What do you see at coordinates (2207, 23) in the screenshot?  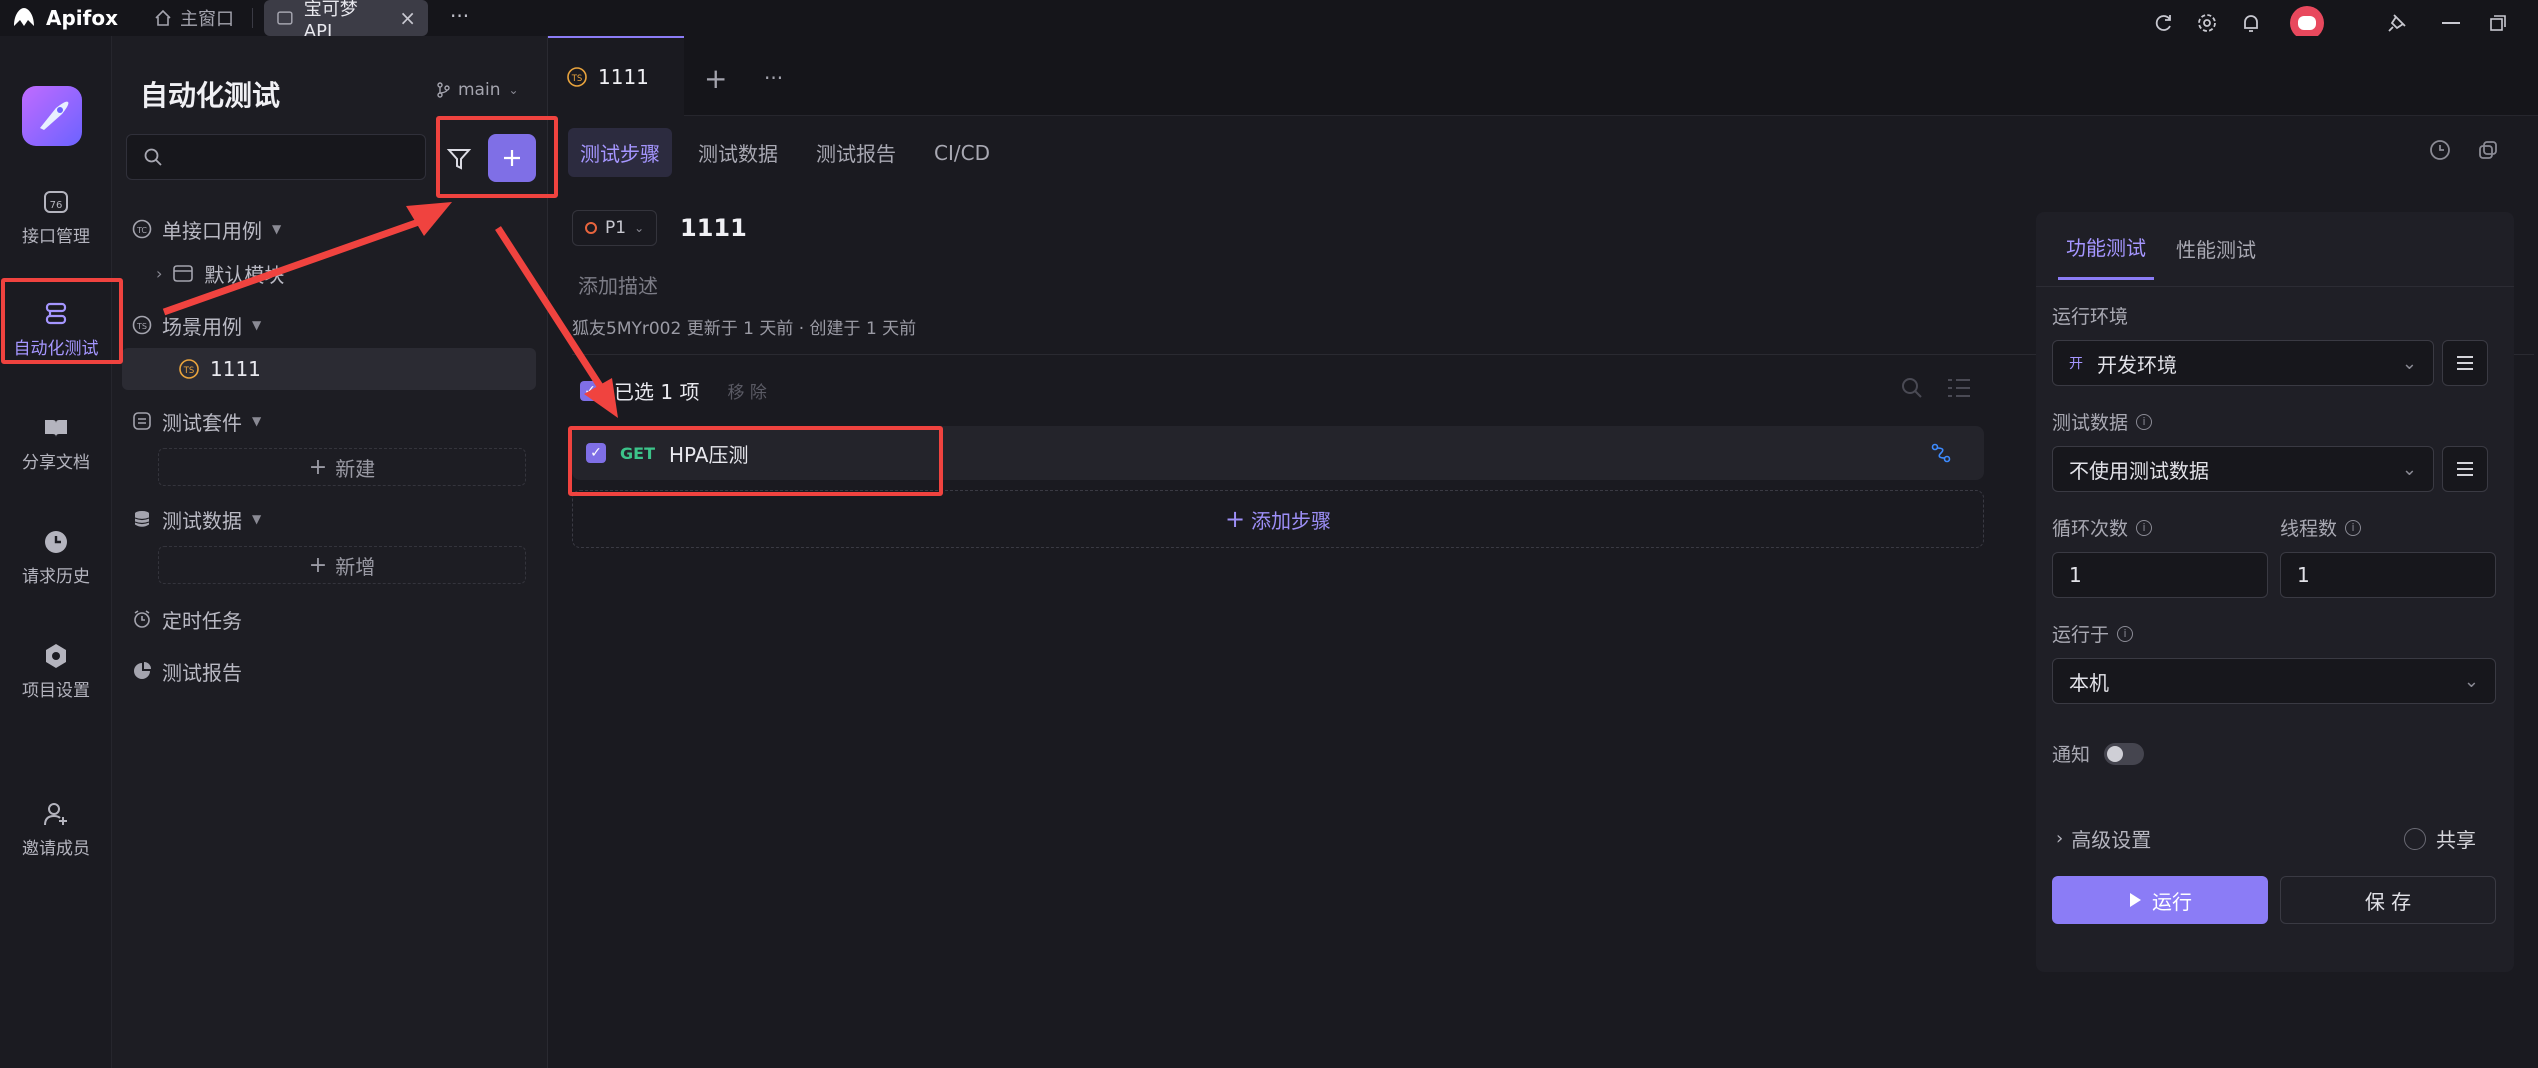 I see `gear-icon` at bounding box center [2207, 23].